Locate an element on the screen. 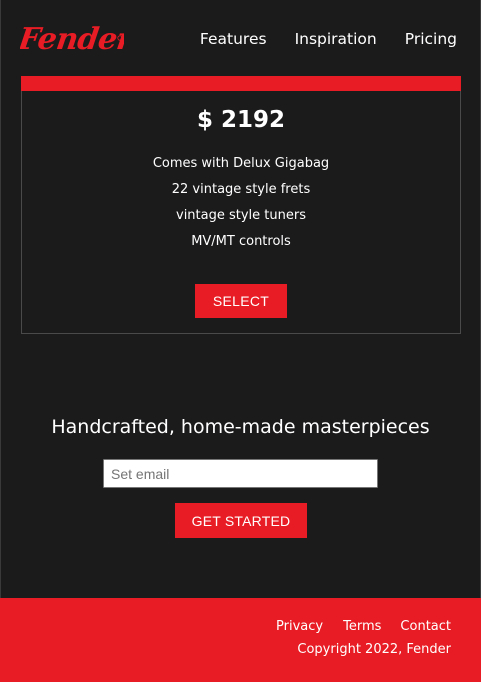 The width and height of the screenshot is (481, 682). signup-headline: Handcrafted, home-made masterpieces is located at coordinates (240, 427).